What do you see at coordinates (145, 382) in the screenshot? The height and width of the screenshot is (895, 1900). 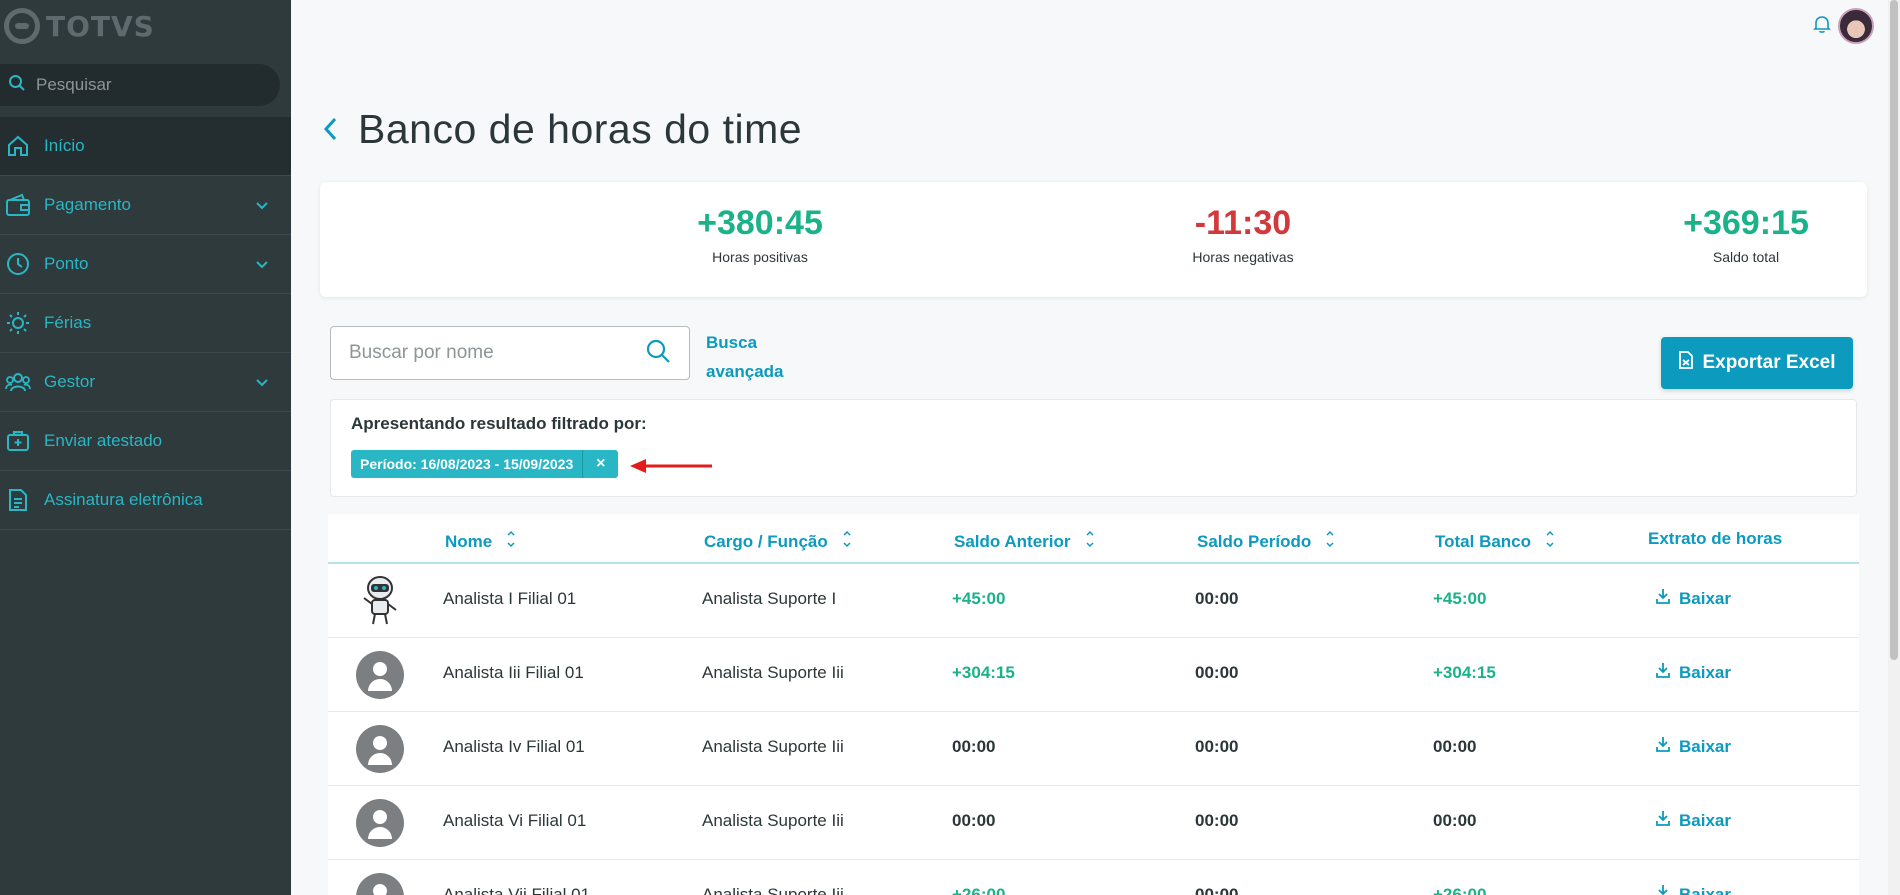 I see `sidebar-item-gestor: Gestor` at bounding box center [145, 382].